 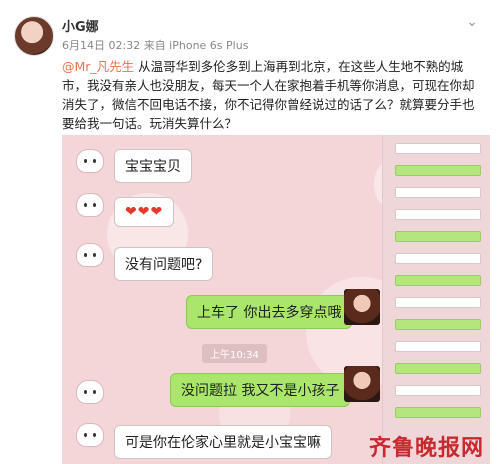 I want to click on chat-message-sent: 上车了 你出去多穿点哦, so click(x=269, y=312).